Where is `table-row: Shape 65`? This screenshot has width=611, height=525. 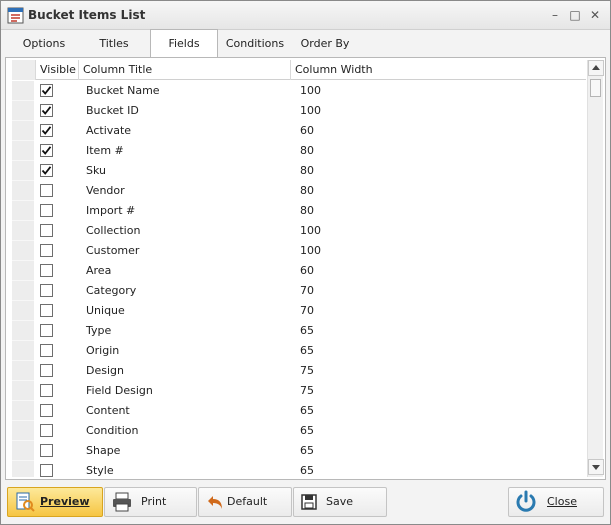
table-row: Shape 65 is located at coordinates (299, 451).